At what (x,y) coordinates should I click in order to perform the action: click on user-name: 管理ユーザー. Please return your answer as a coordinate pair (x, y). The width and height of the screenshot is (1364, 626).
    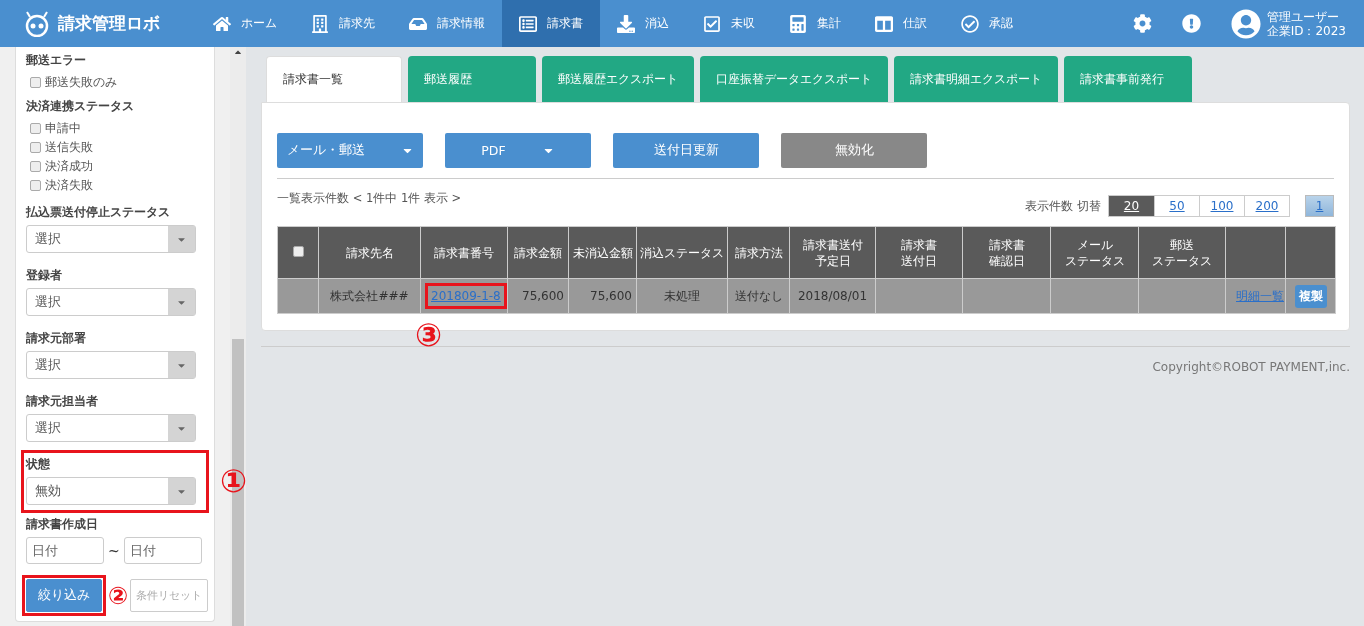
    Looking at the image, I should click on (1303, 16).